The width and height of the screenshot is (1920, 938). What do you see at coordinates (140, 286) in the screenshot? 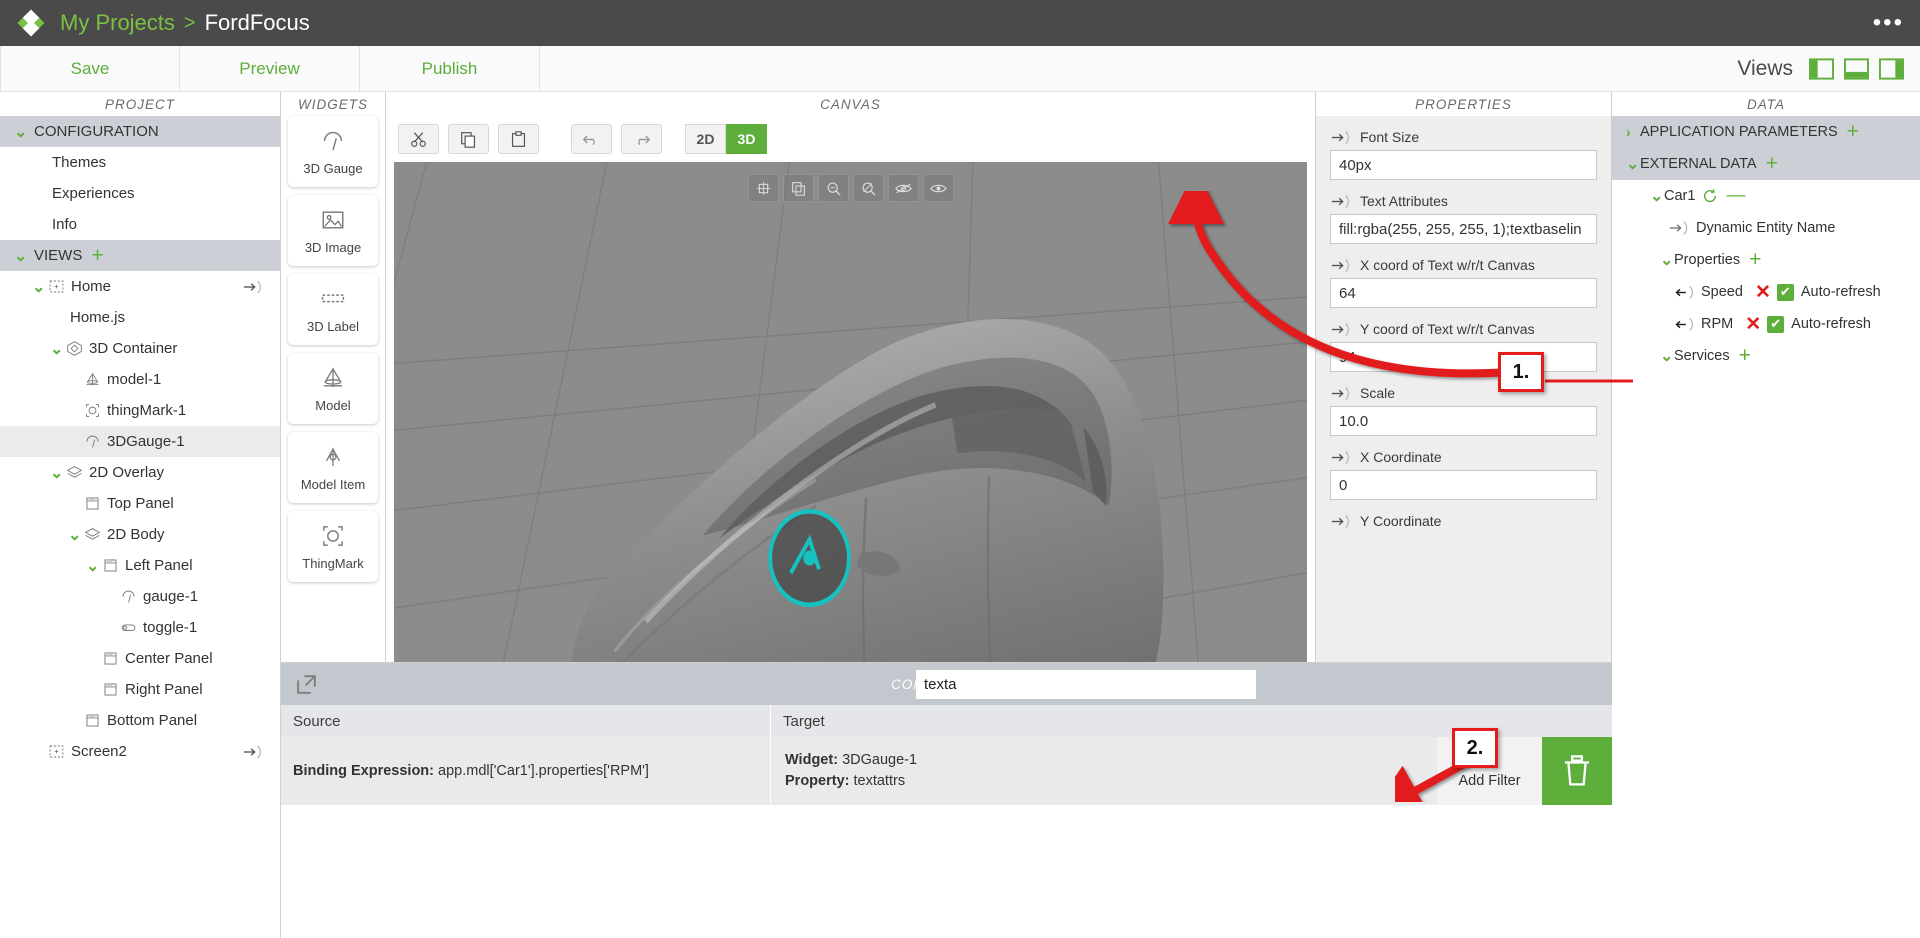
I see `tree-item-home: ⌄ Home` at bounding box center [140, 286].